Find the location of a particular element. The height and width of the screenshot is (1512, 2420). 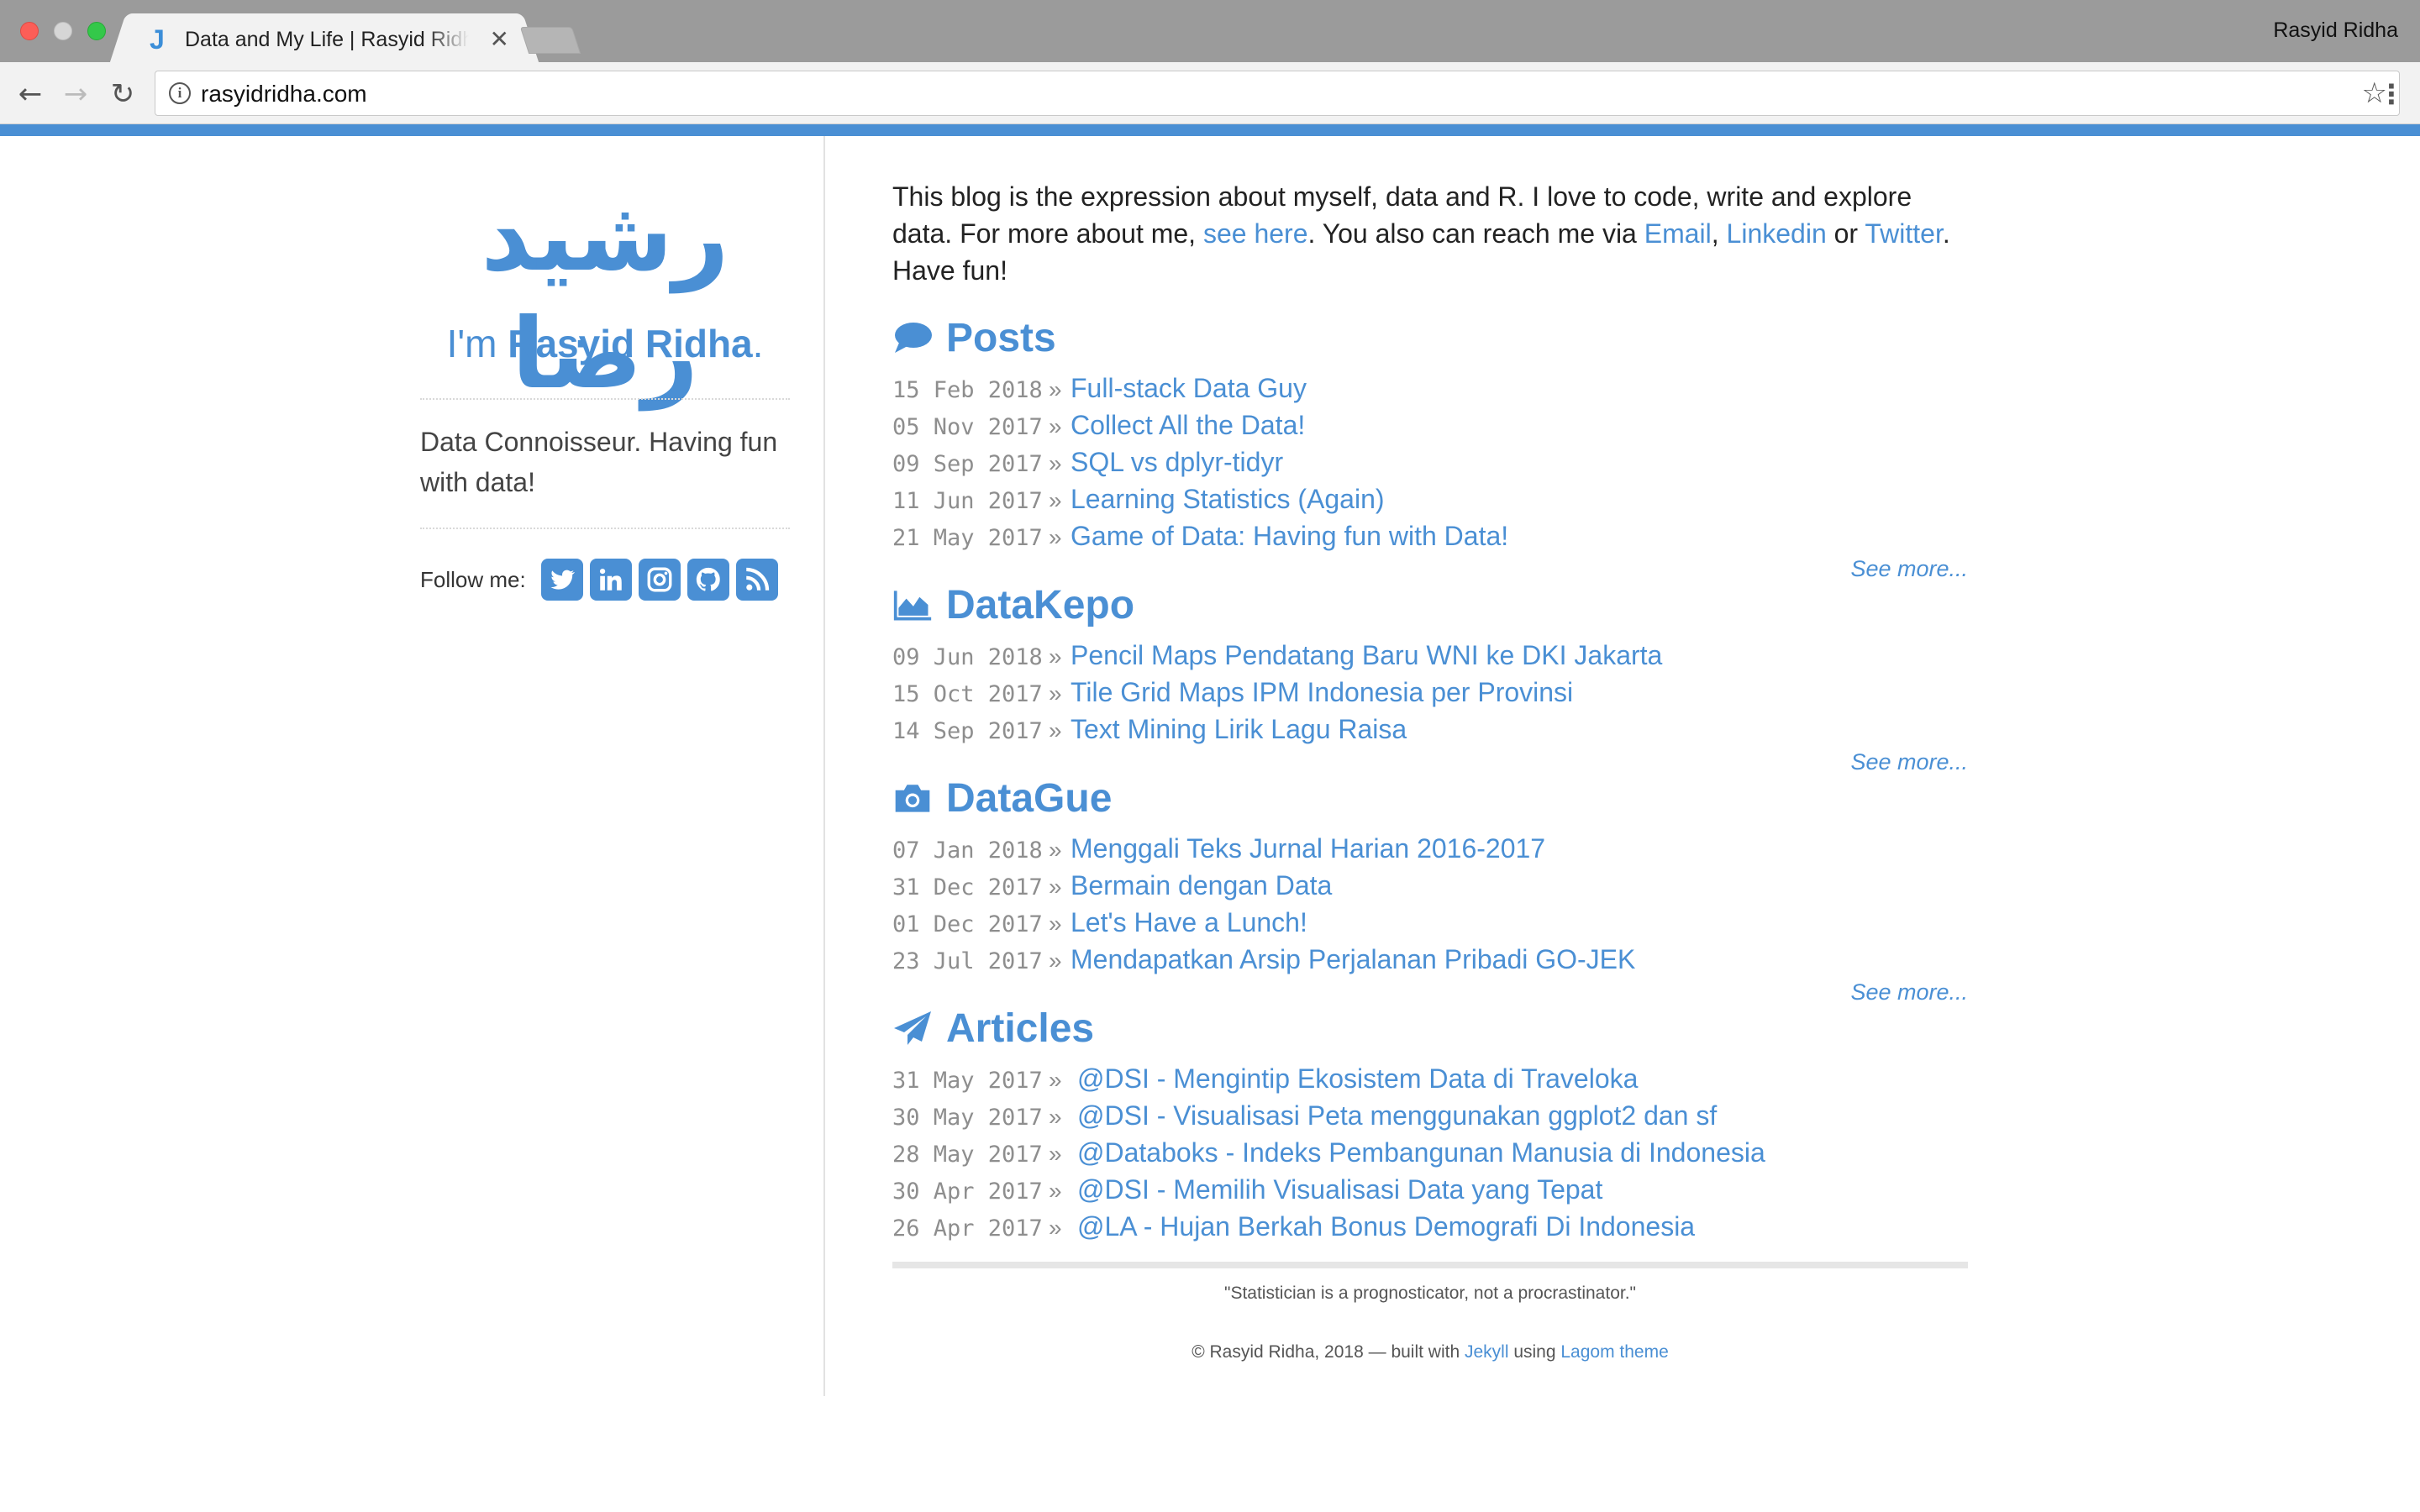

intro-prefix: I'm is located at coordinates (477, 343).